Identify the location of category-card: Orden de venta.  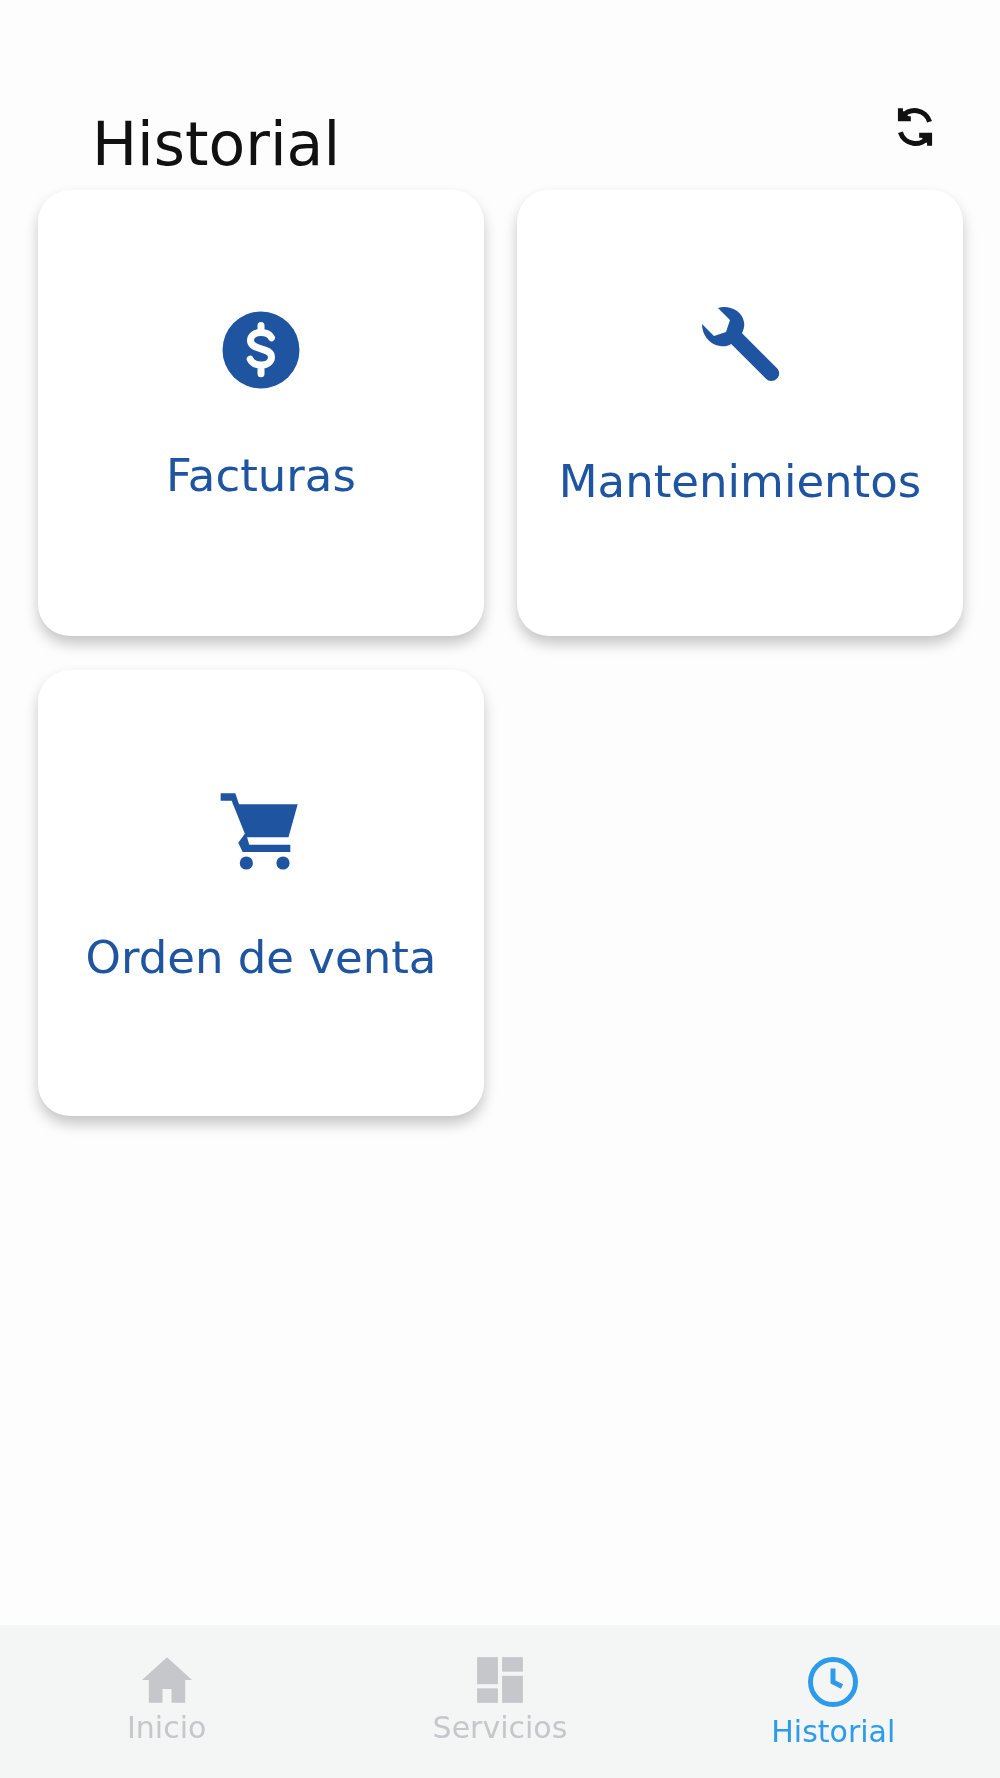
(261, 893).